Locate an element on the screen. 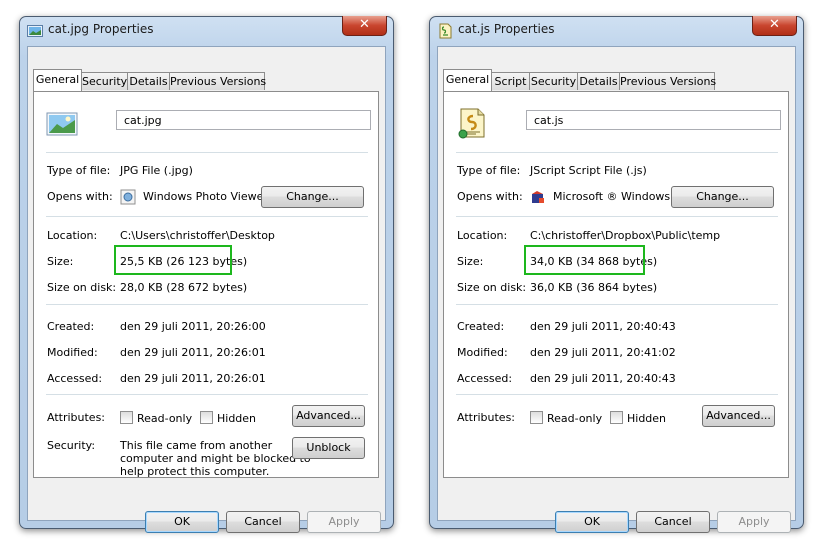 The height and width of the screenshot is (551, 827). opens-with-value: Windows Photo Viewer is located at coordinates (205, 196).